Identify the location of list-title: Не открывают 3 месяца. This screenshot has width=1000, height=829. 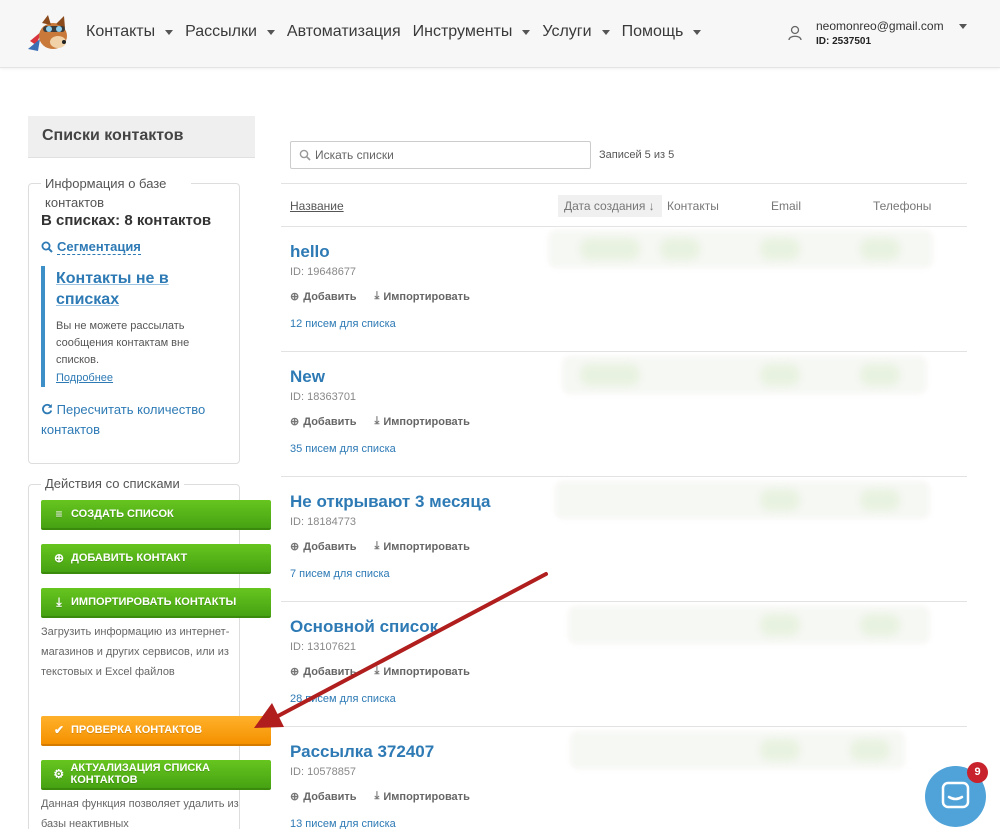
(390, 502).